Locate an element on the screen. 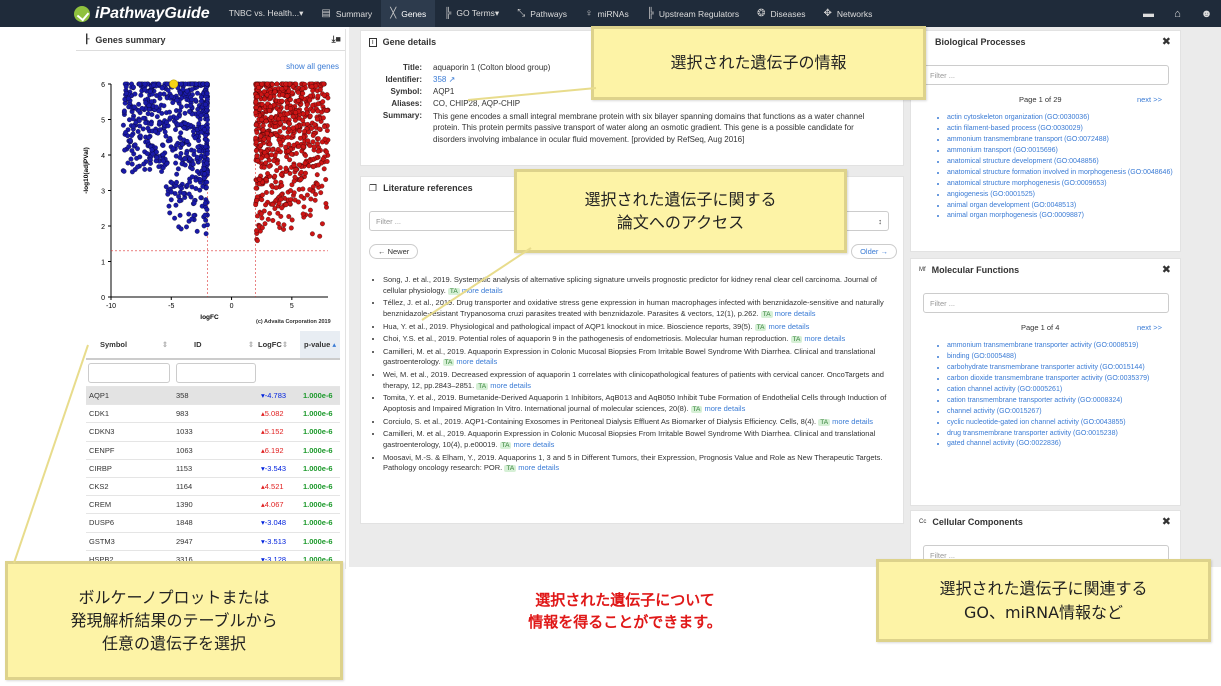 Image resolution: width=1221 pixels, height=686 pixels. go-term-link: ammonium transport (GO:0015696) is located at coordinates (1062, 150).